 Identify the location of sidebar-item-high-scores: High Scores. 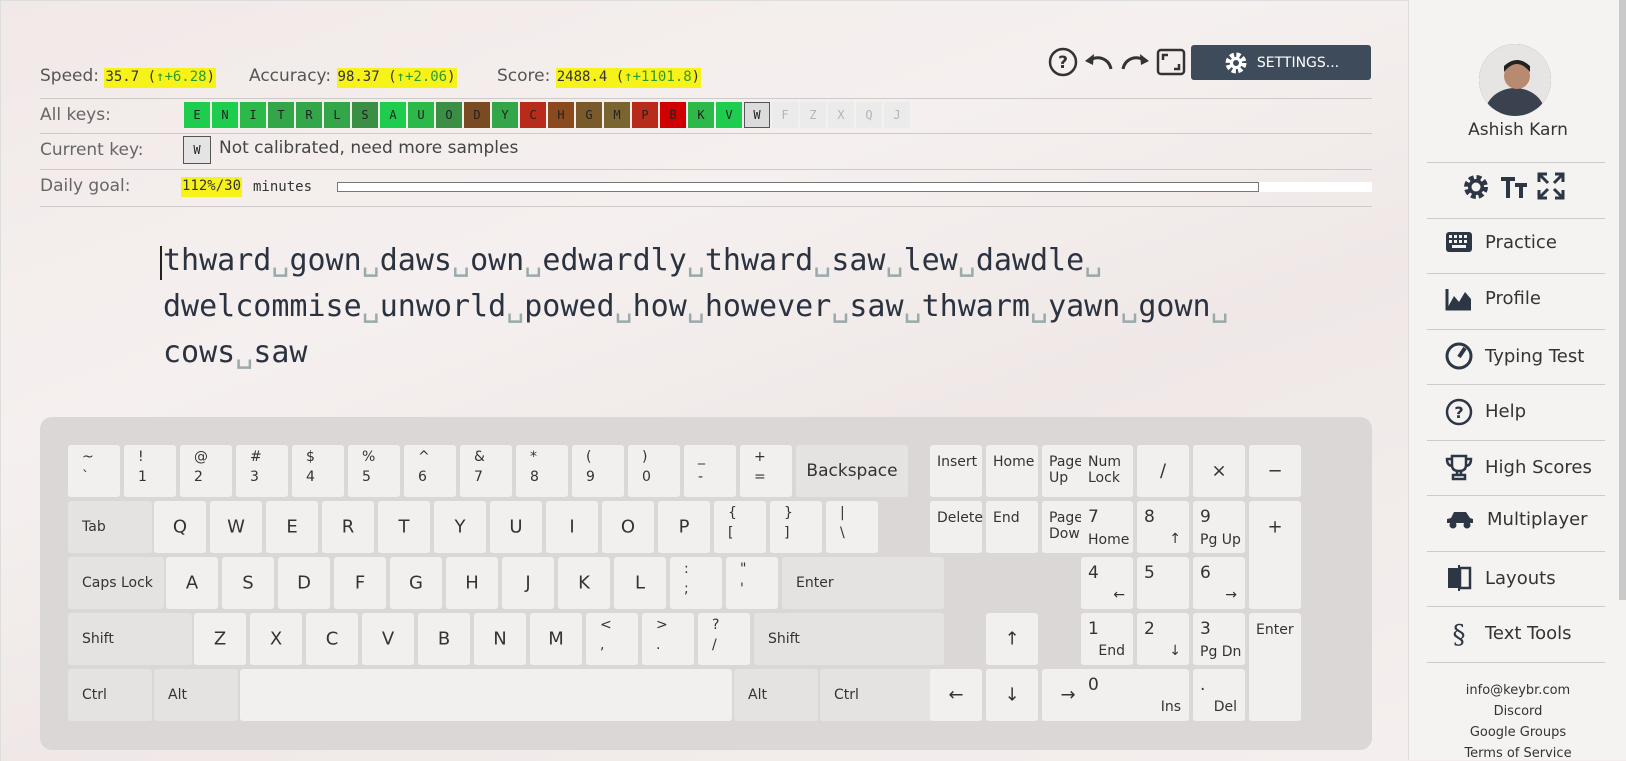
(1518, 467).